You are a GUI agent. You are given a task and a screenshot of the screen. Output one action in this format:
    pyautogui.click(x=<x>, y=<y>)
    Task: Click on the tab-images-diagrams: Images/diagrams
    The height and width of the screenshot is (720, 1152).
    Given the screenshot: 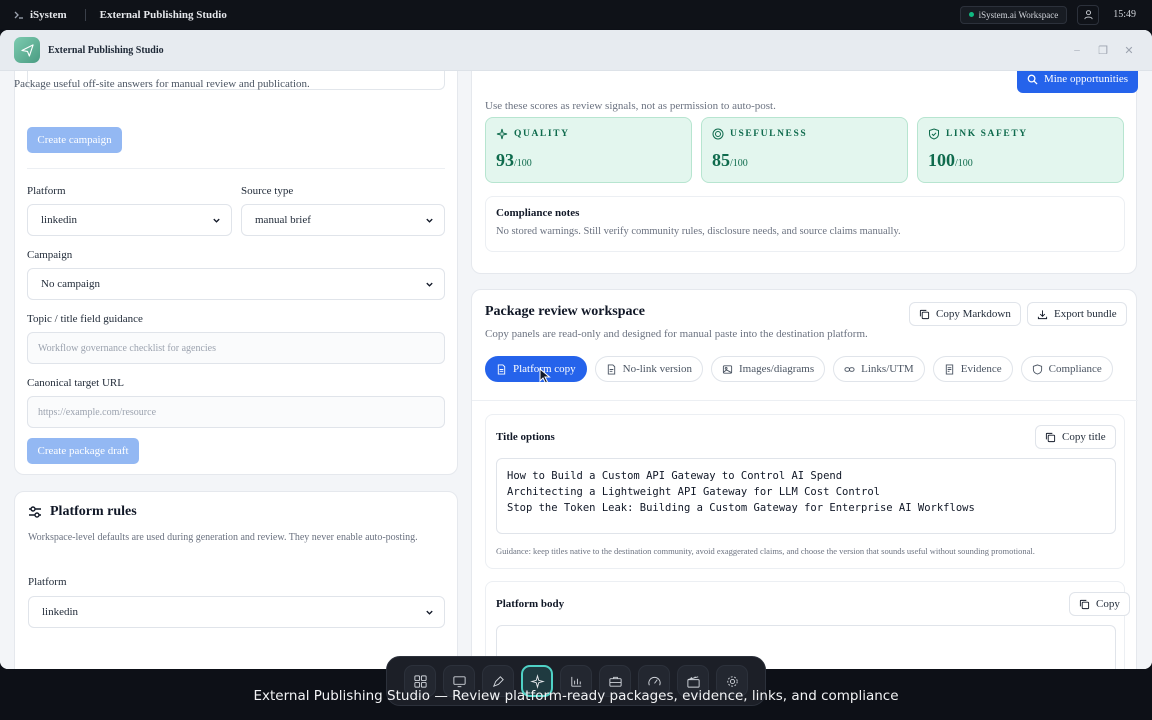 What is the action you would take?
    pyautogui.click(x=768, y=369)
    